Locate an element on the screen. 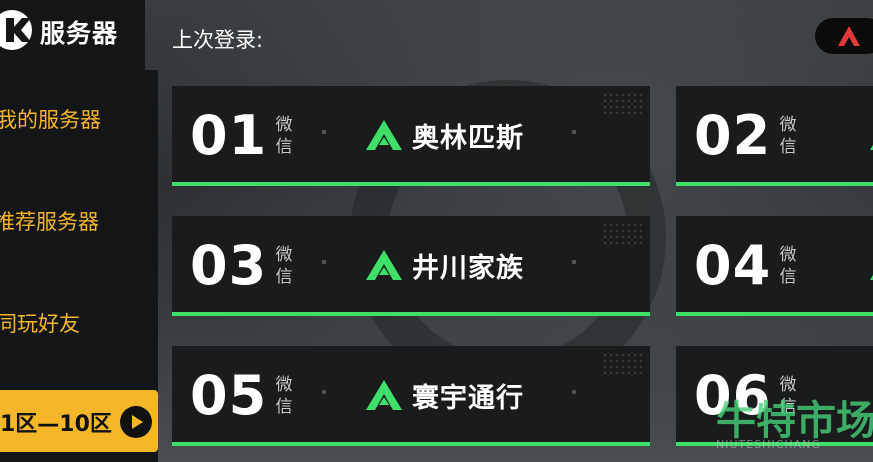 Image resolution: width=873 pixels, height=462 pixels. server-number: 04 is located at coordinates (733, 265).